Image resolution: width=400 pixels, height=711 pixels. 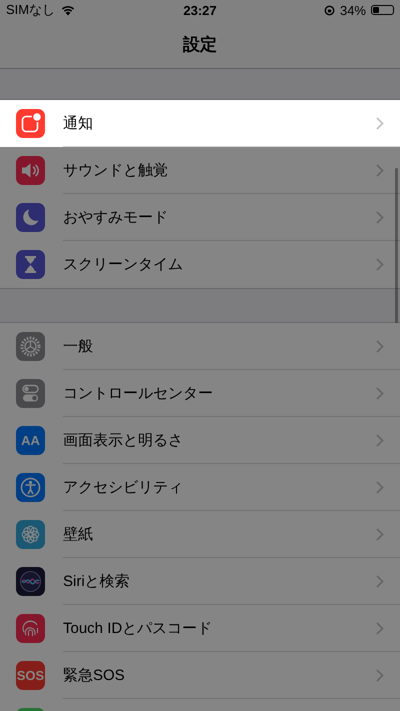 What do you see at coordinates (30, 675) in the screenshot?
I see `icon-label: SOS` at bounding box center [30, 675].